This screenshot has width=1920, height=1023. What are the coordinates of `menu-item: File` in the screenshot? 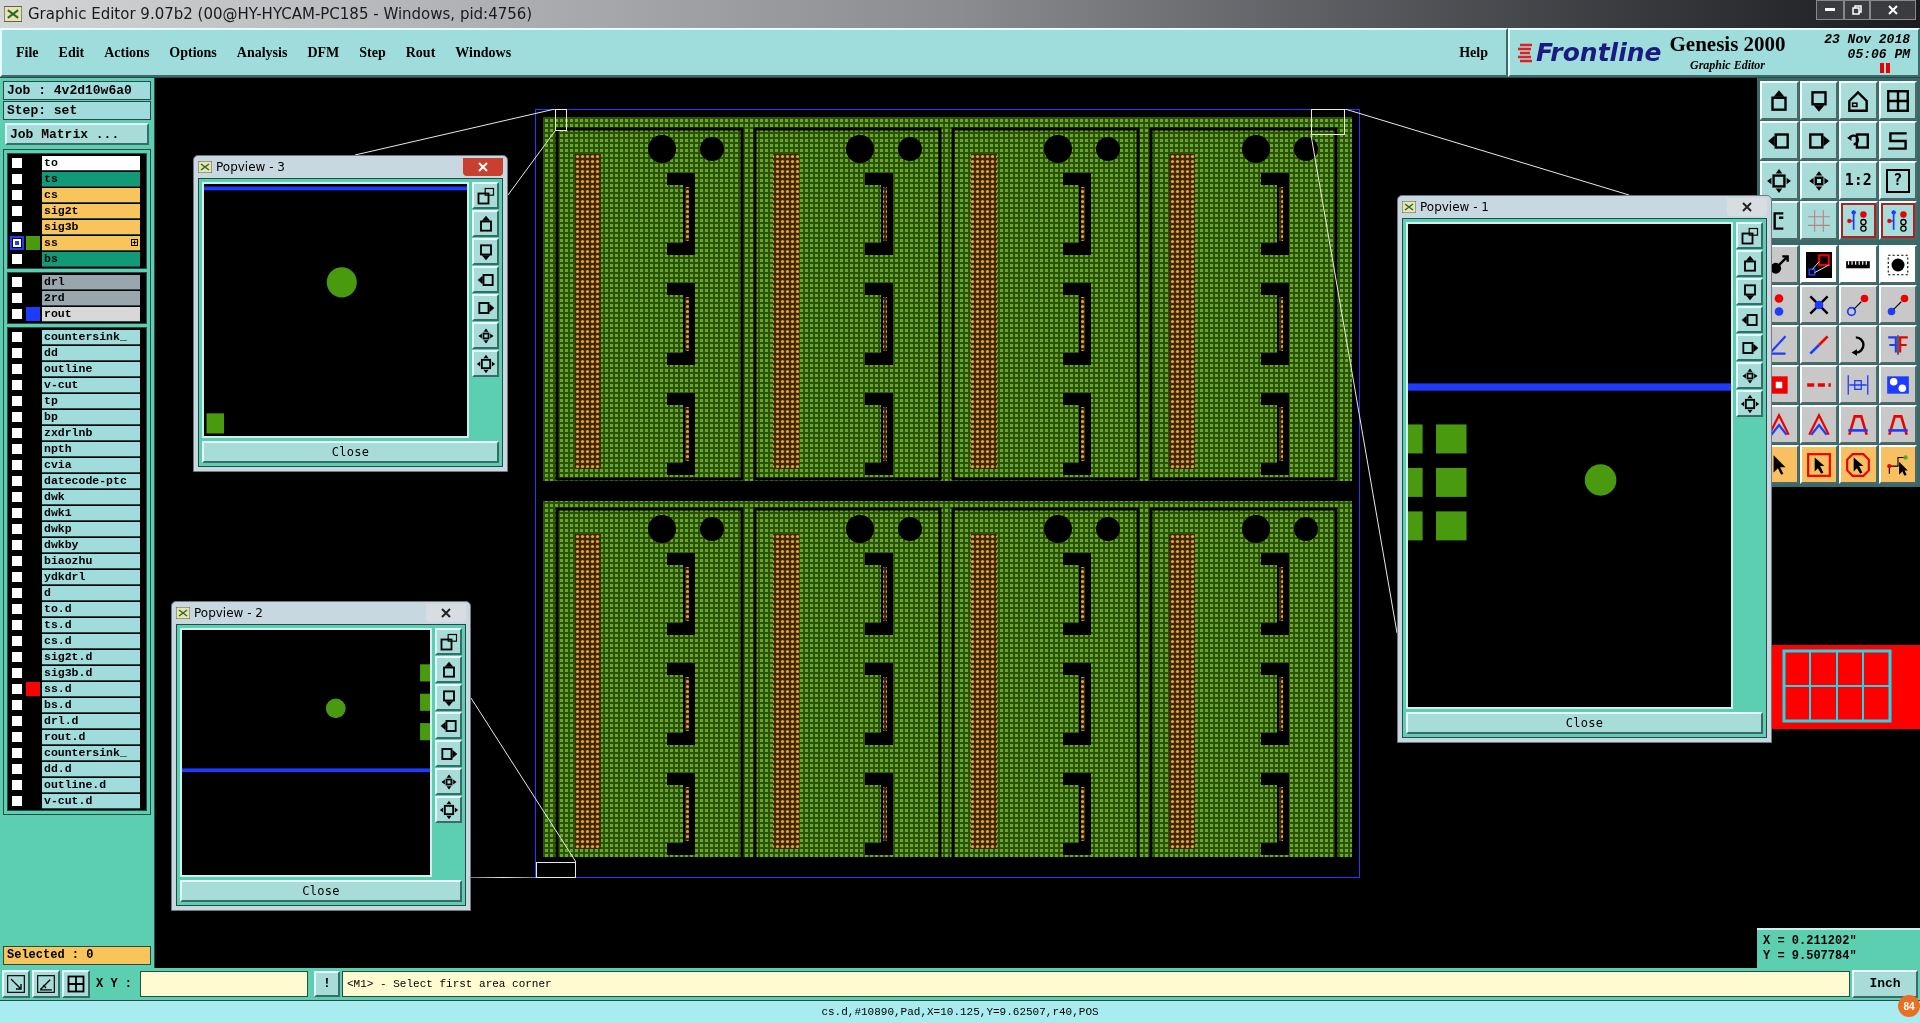 It's located at (27, 52).